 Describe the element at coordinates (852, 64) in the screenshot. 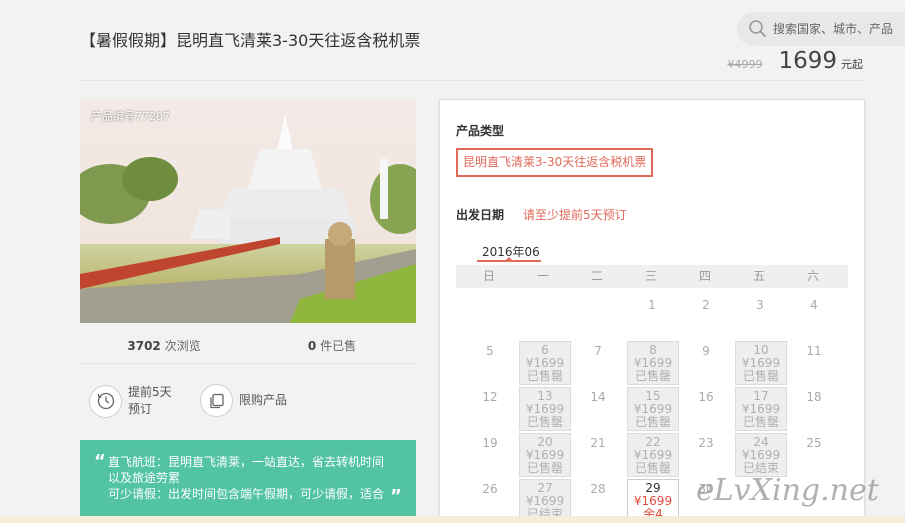

I see `price-unit: 元起` at that location.